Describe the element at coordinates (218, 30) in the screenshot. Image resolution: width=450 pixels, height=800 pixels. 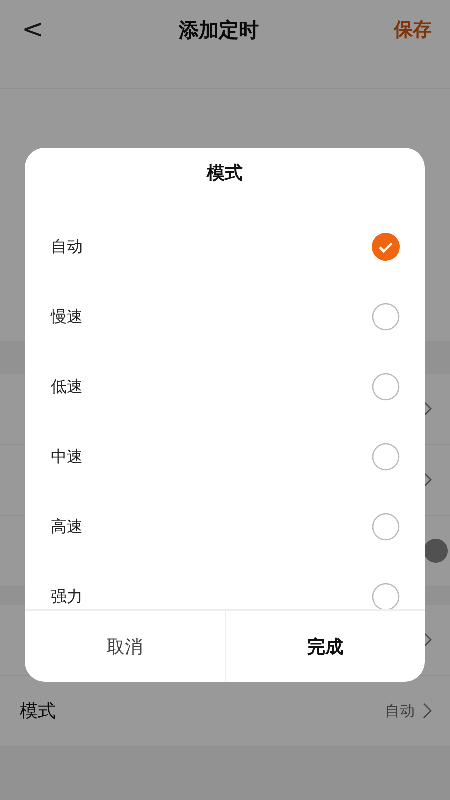
I see `page-title: 添加定时` at that location.